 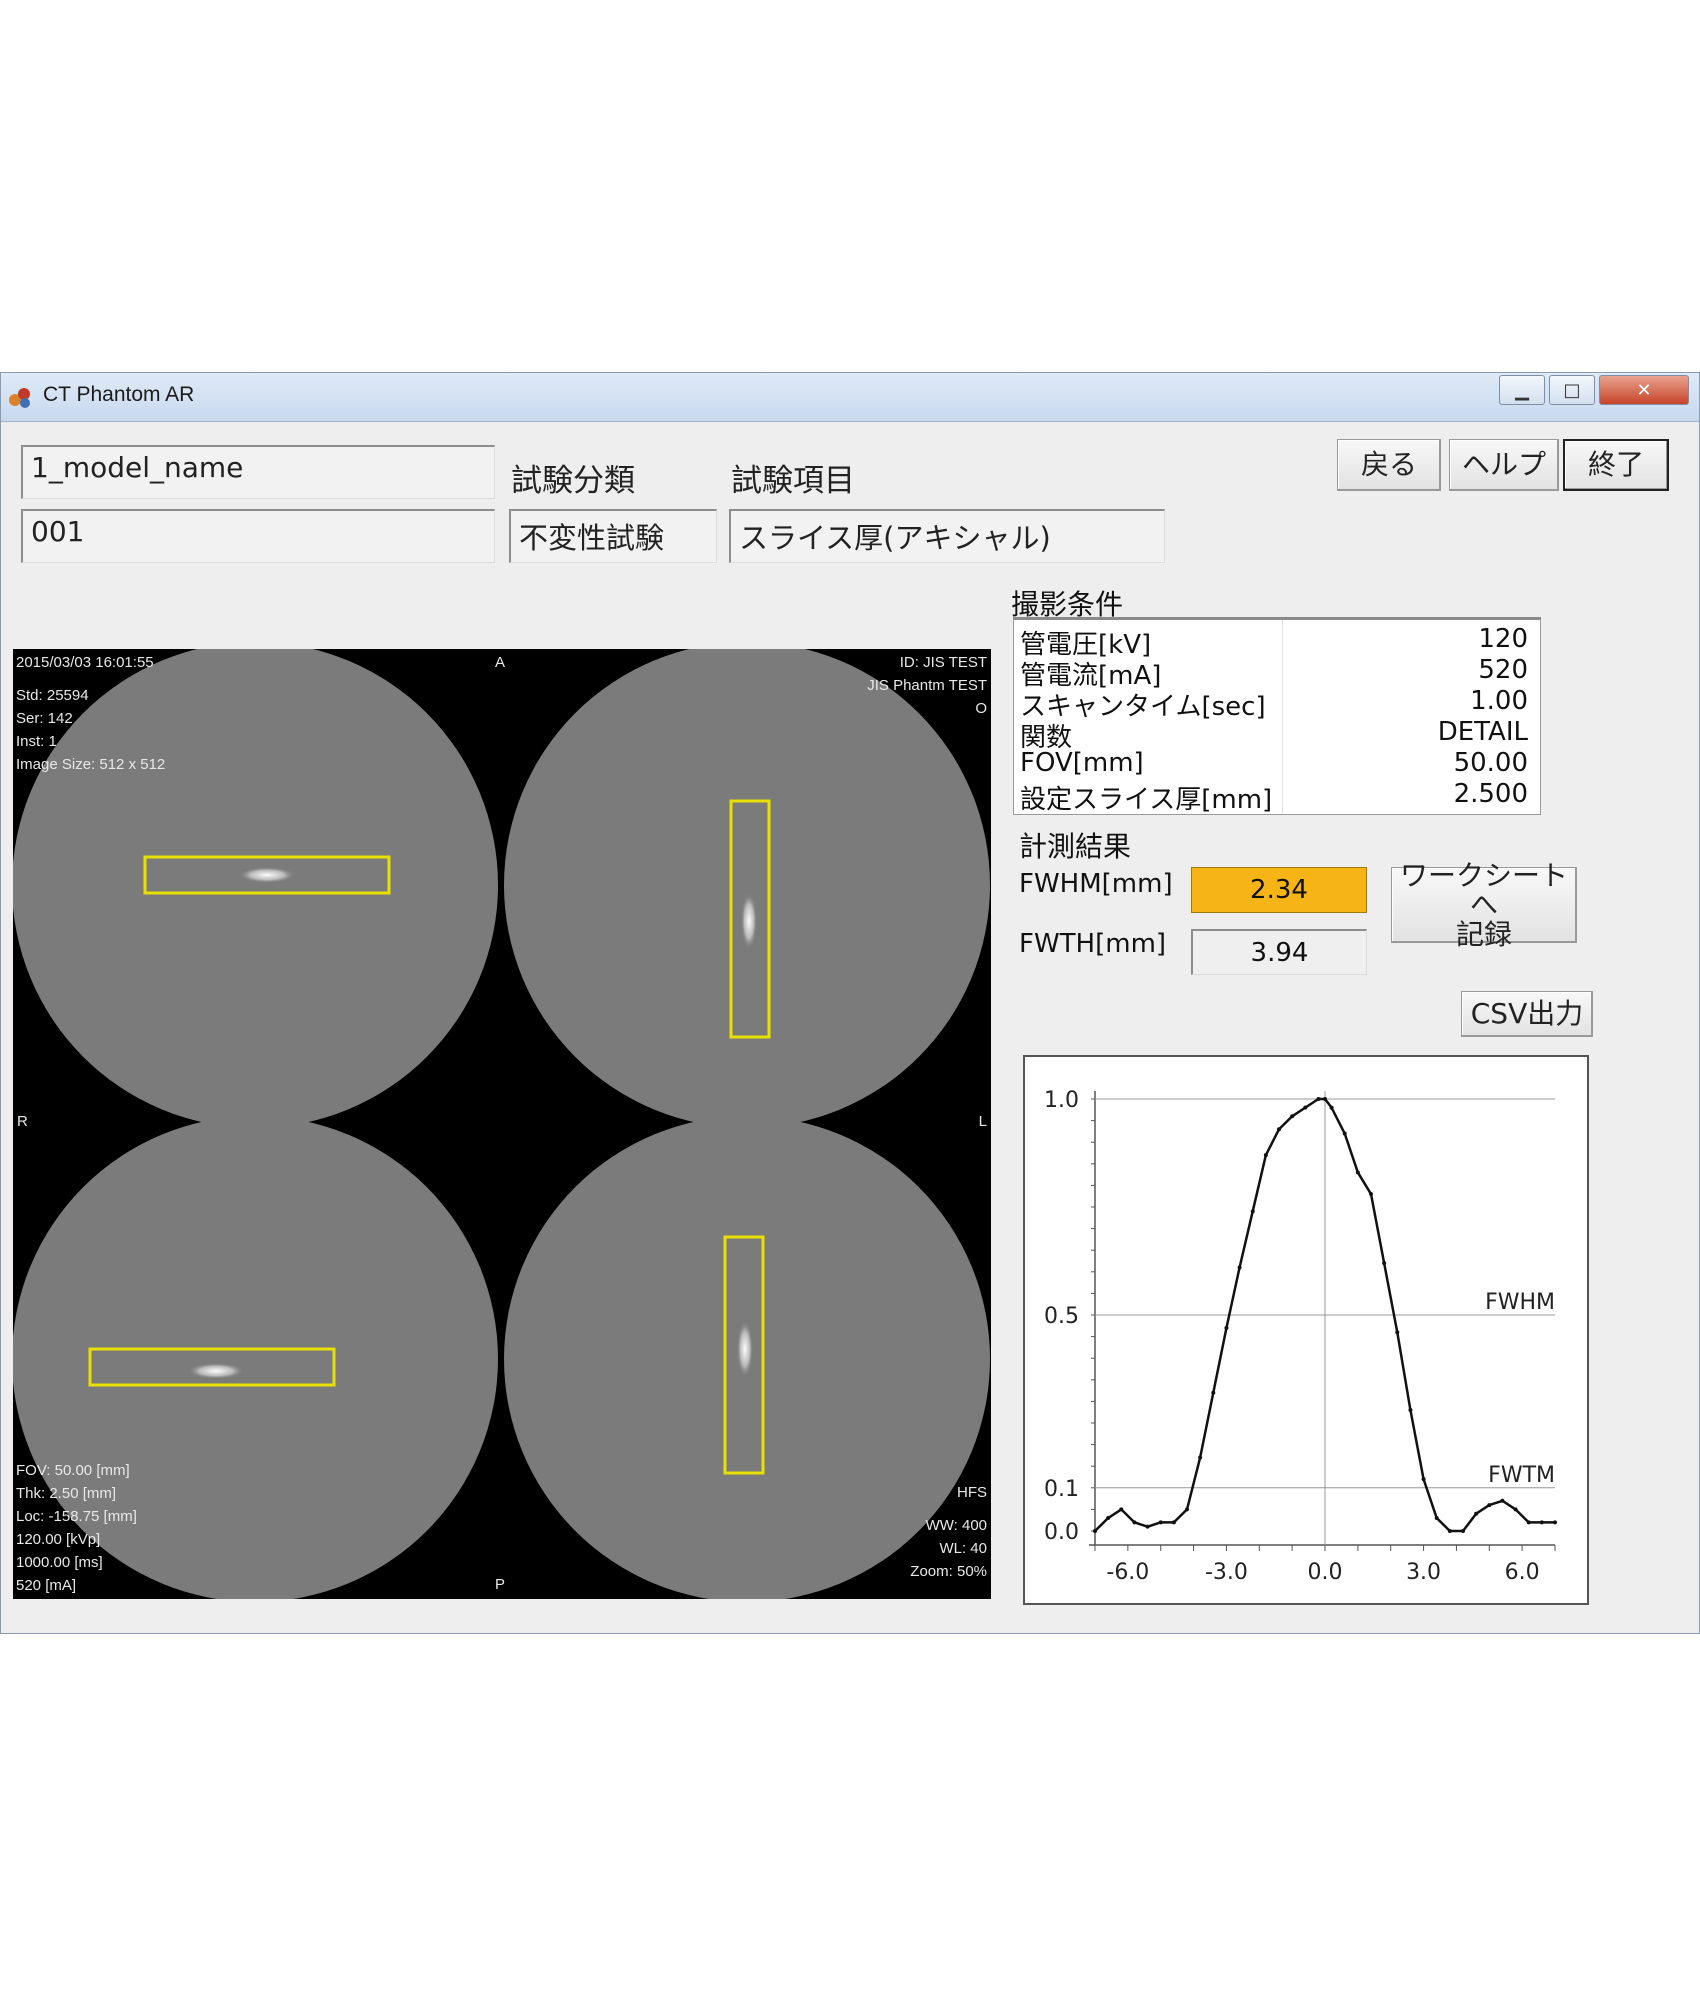 I want to click on orientation-anterior: A, so click(x=500, y=662).